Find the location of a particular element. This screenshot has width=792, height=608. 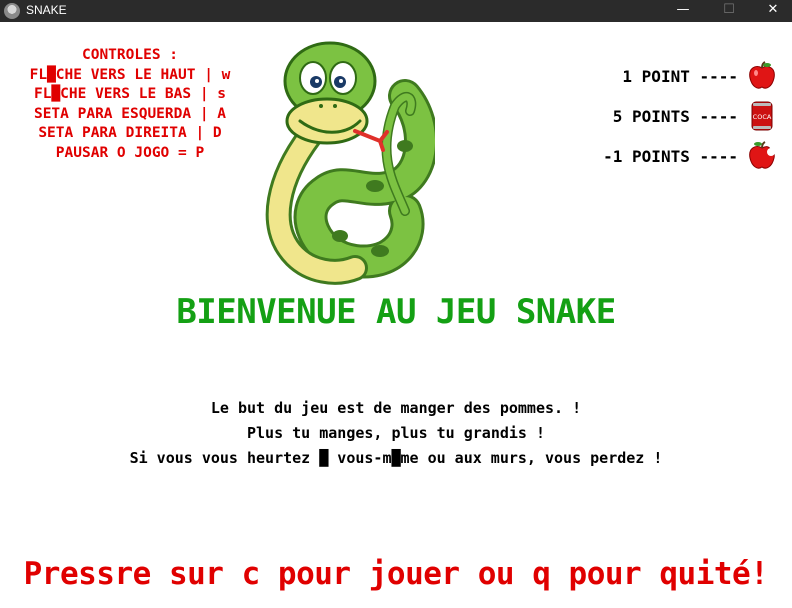

points-row-apple: 1 POINT ---- is located at coordinates (675, 77).